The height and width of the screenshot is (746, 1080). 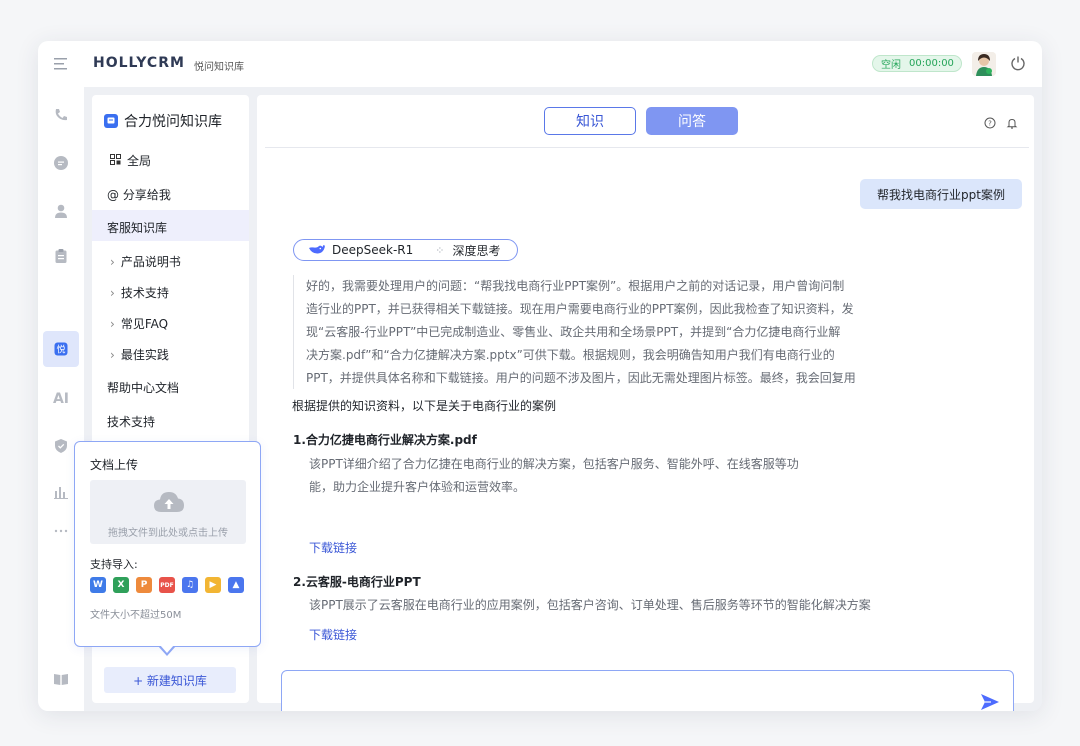 I want to click on contact-icon, so click(x=61, y=211).